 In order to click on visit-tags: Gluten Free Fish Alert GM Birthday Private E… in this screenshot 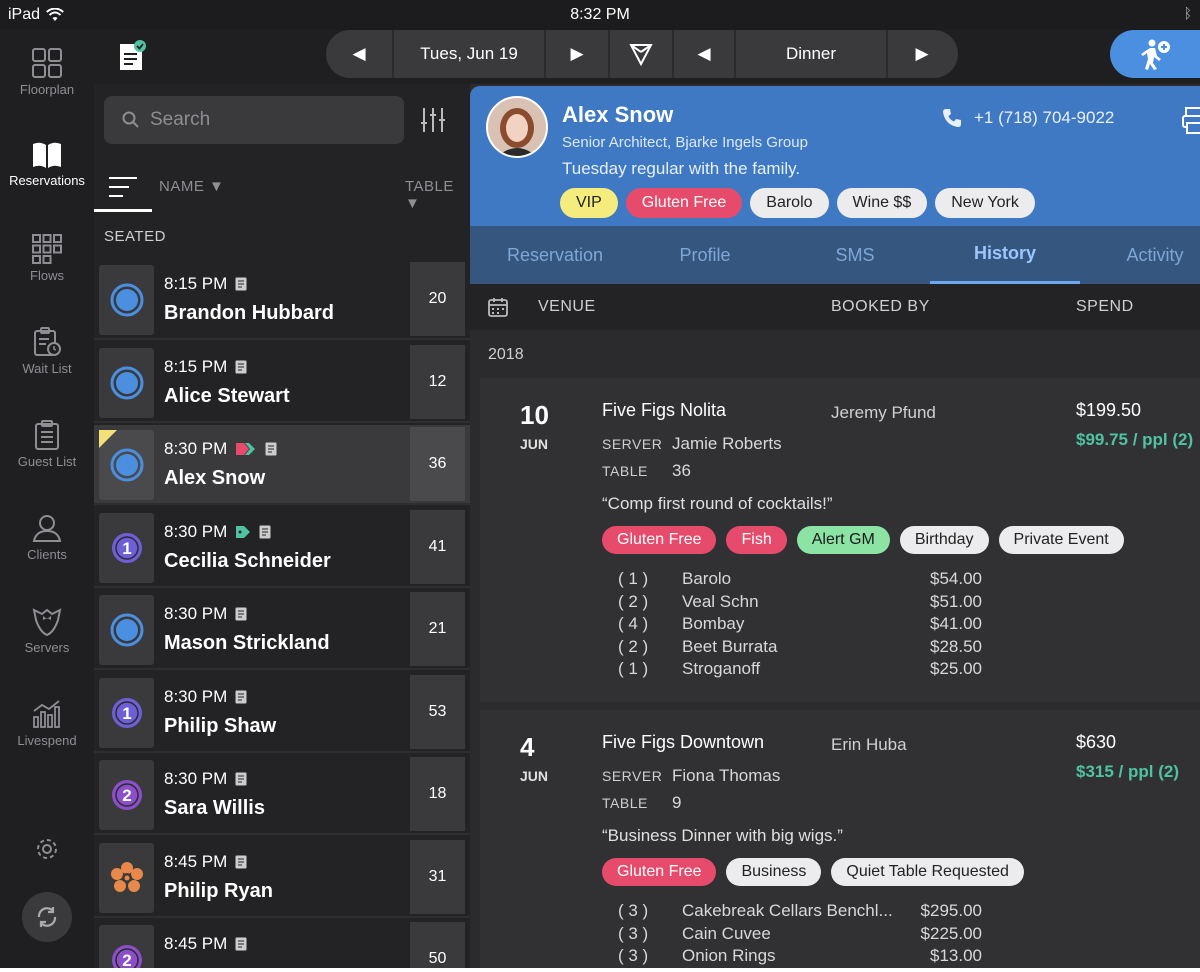, I will do `click(863, 540)`.